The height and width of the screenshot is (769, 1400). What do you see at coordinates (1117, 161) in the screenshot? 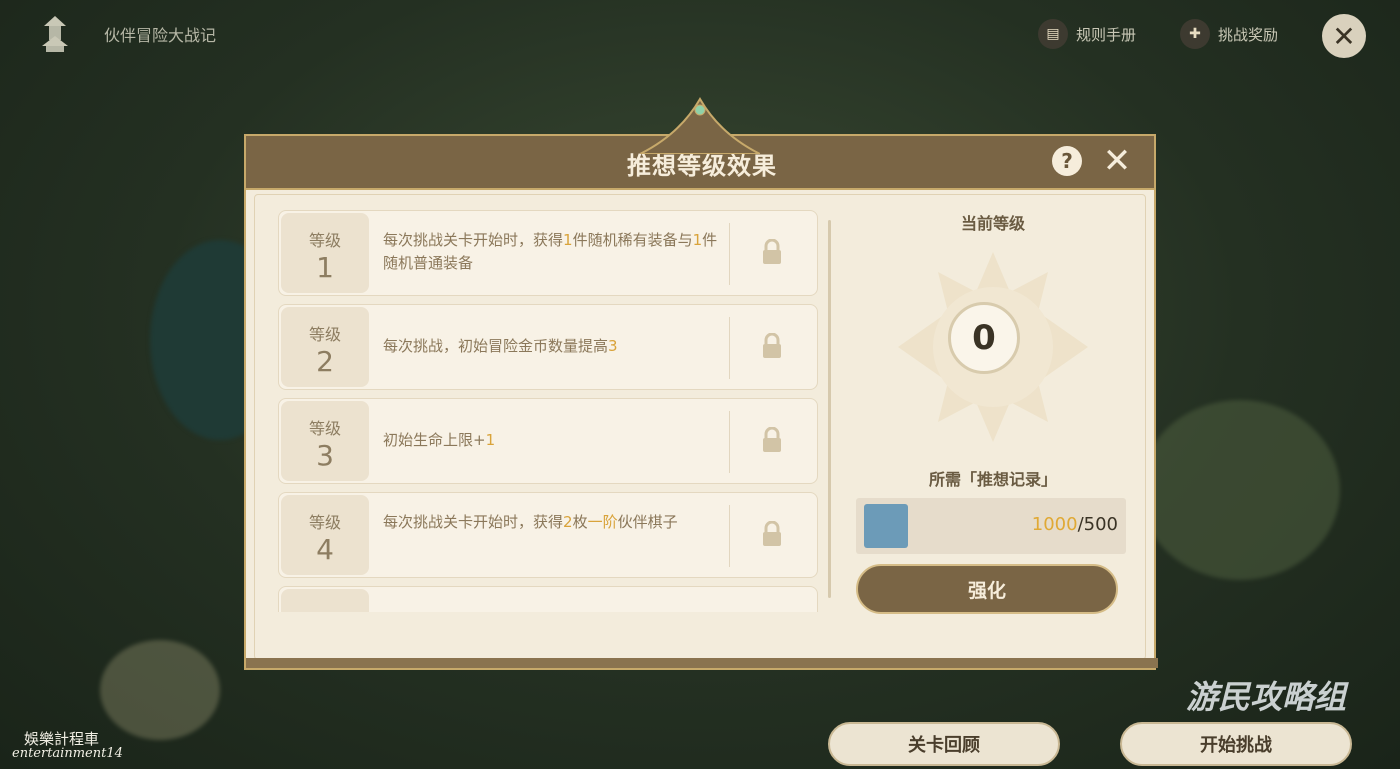
I see `dialog-close-icon: ✕` at bounding box center [1117, 161].